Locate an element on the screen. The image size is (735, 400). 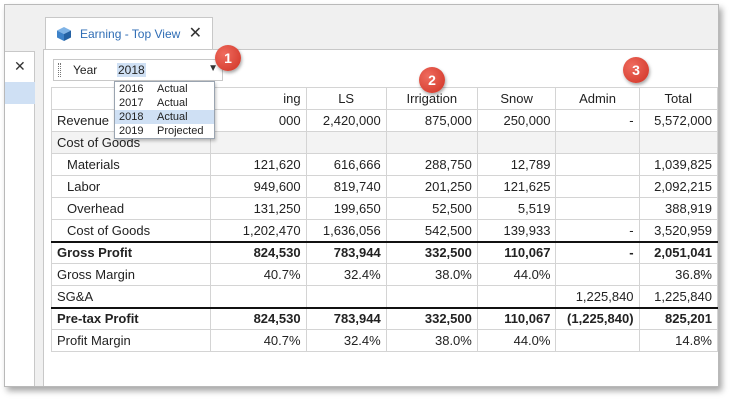
table-cell: 14.8% is located at coordinates (678, 340).